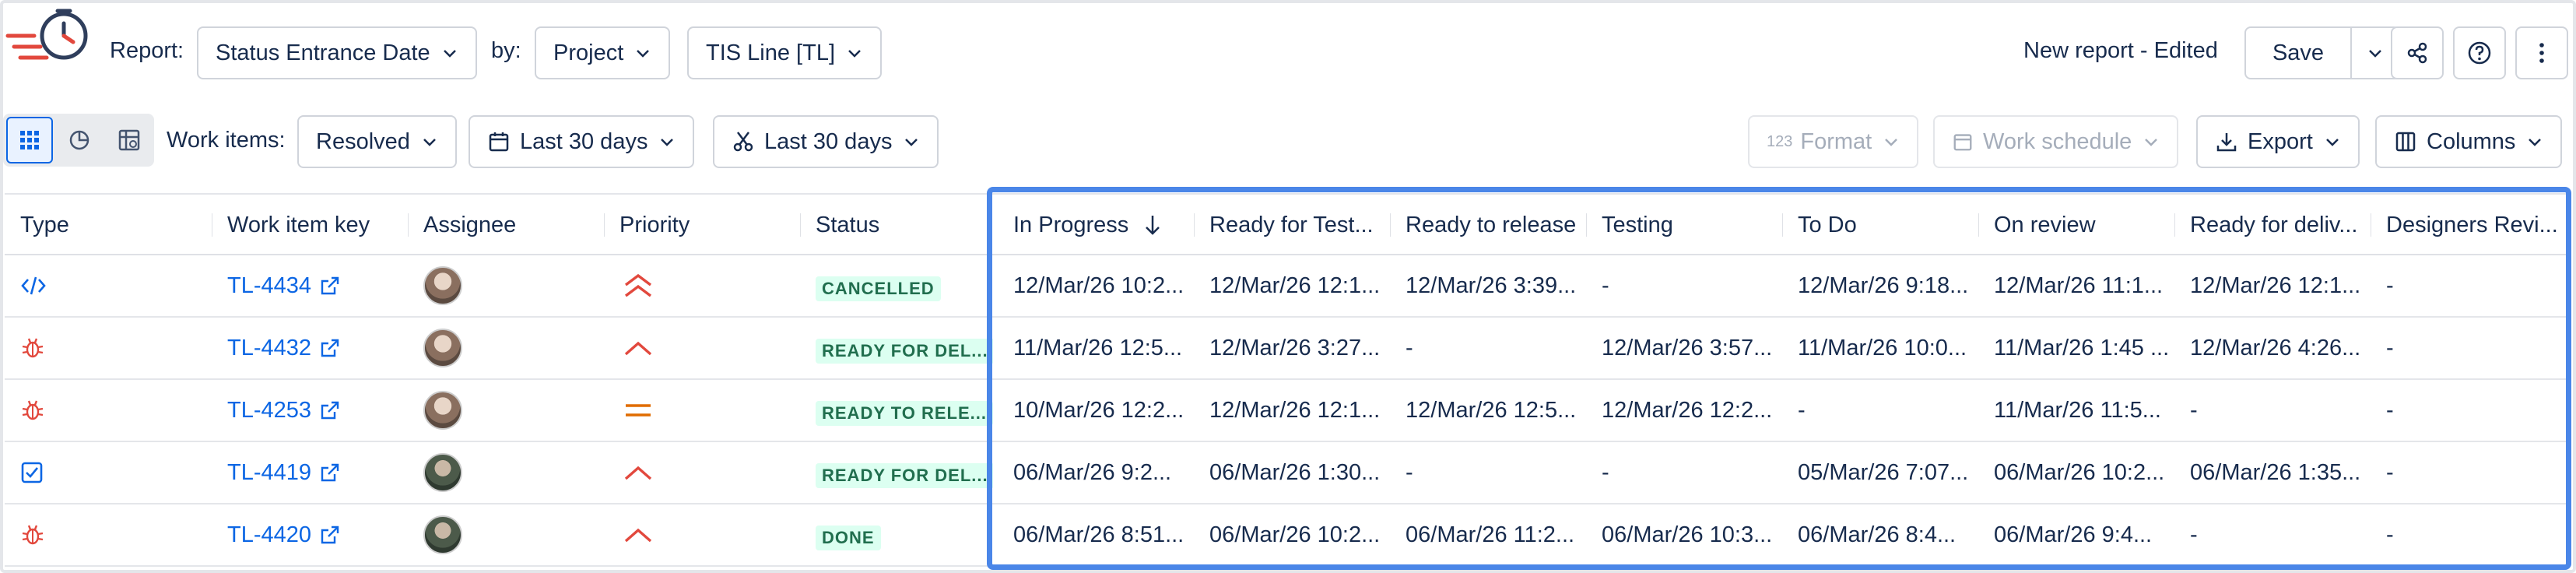  Describe the element at coordinates (785, 52) in the screenshot. I see `project-select: TIS Line [TL]` at that location.